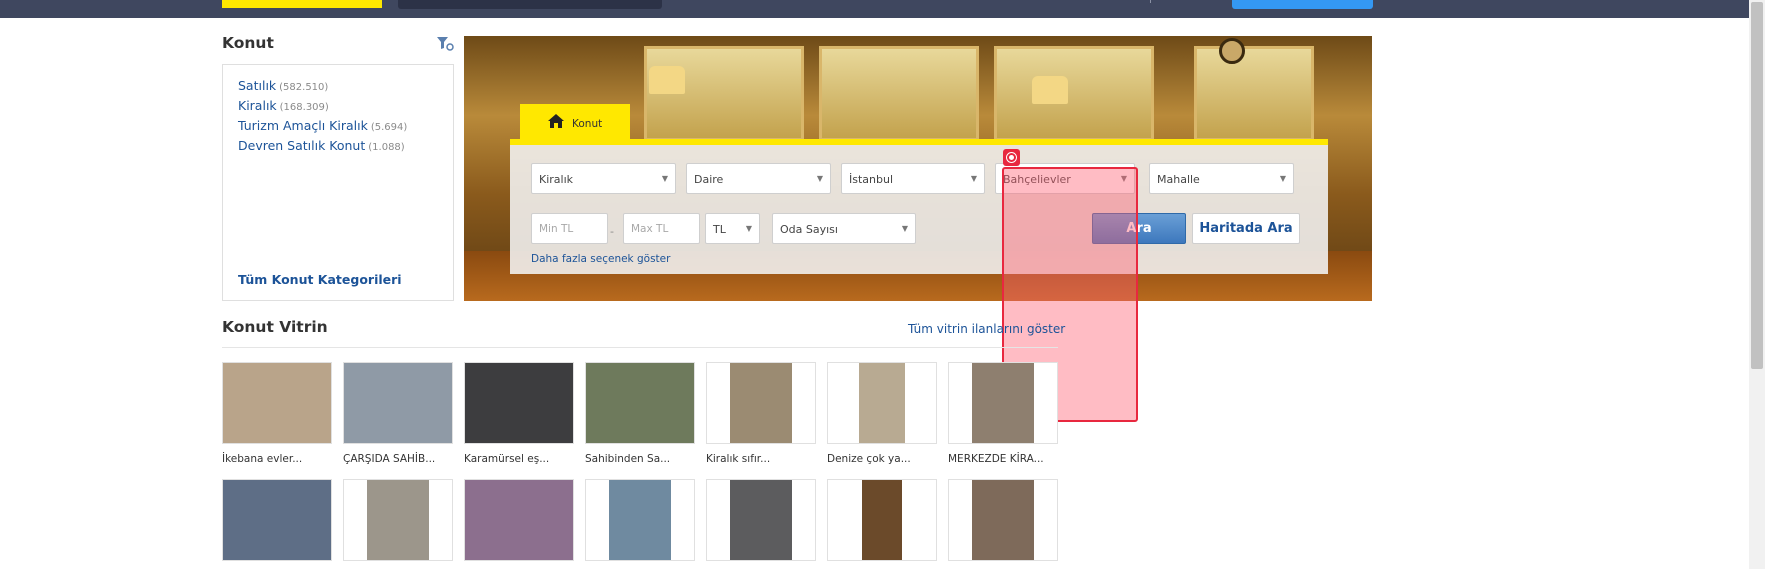  I want to click on category-label: Devren Satılık Konut, so click(301, 145).